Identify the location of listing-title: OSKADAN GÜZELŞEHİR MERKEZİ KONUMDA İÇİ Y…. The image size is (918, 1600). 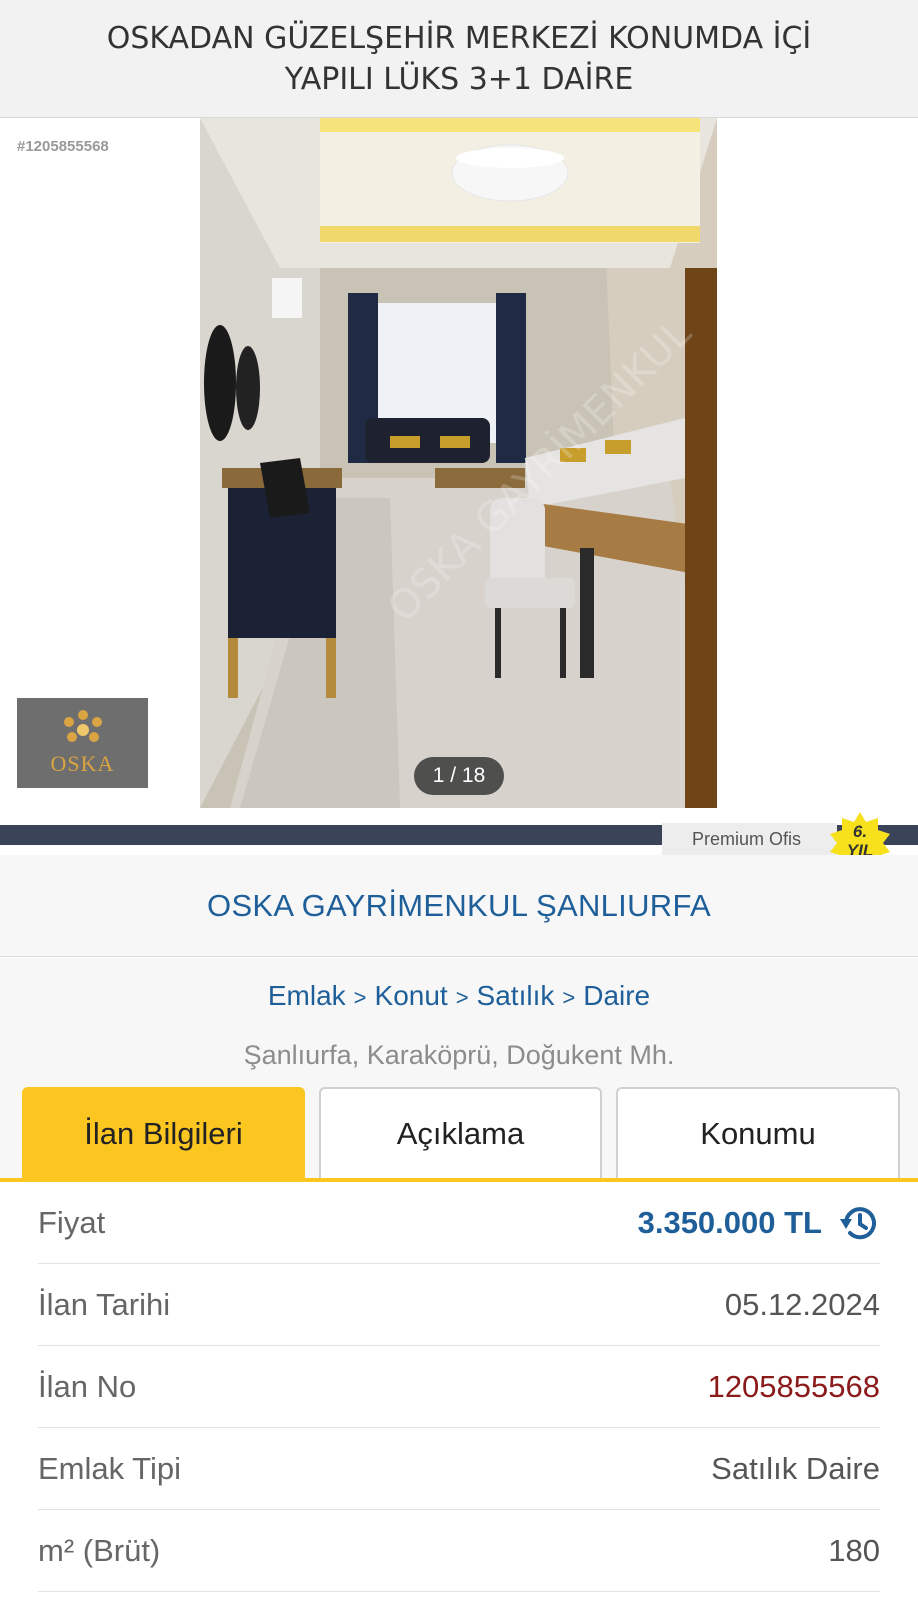
(459, 58).